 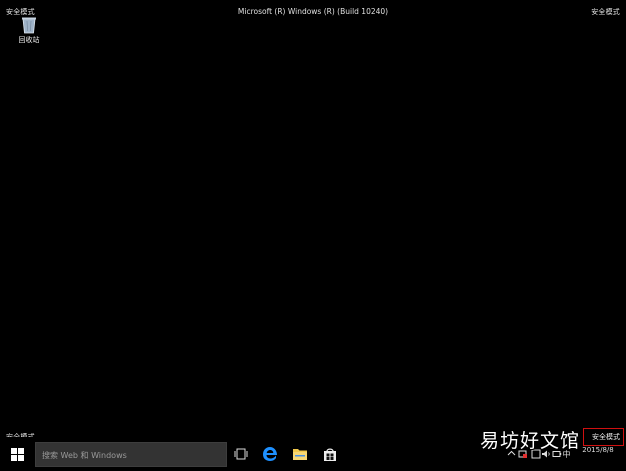 What do you see at coordinates (511, 454) in the screenshot?
I see `chevron-up-icon` at bounding box center [511, 454].